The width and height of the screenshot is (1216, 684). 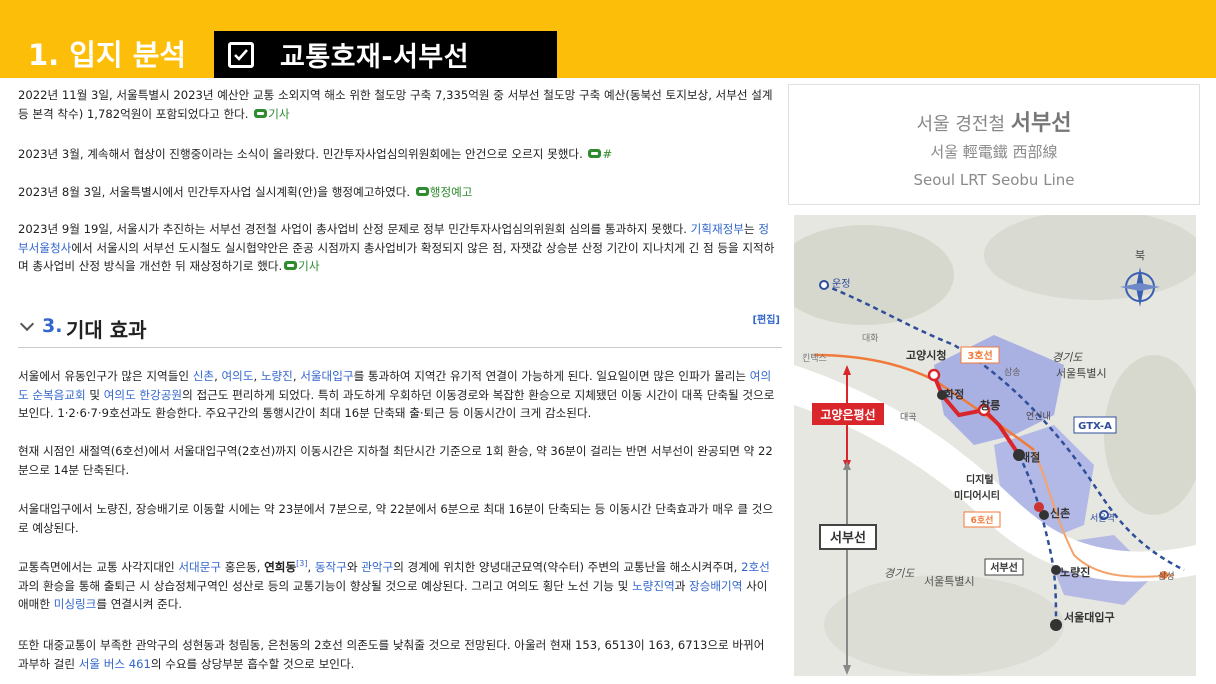 I want to click on map-label-noryangjin: 노량진, so click(x=1075, y=572).